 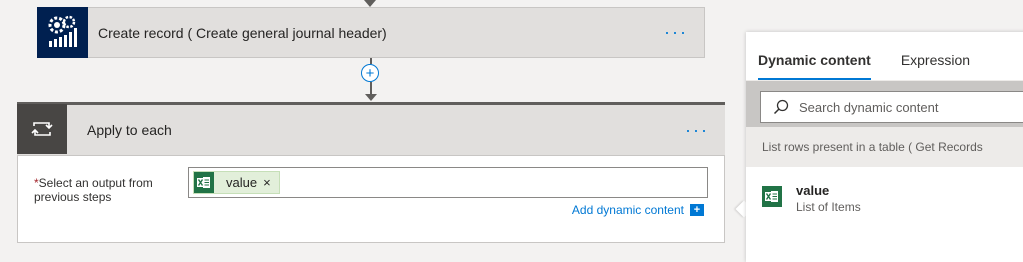 I want to click on add-dynamic-plus-icon: +, so click(x=697, y=210).